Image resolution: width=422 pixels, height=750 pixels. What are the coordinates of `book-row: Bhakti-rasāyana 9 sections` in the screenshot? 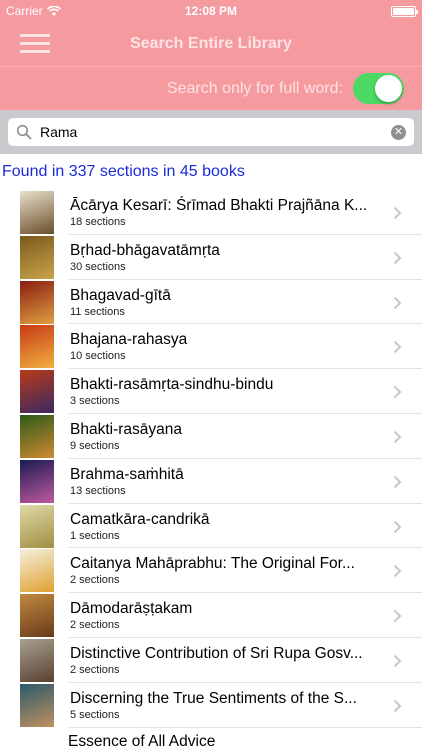 It's located at (211, 436).